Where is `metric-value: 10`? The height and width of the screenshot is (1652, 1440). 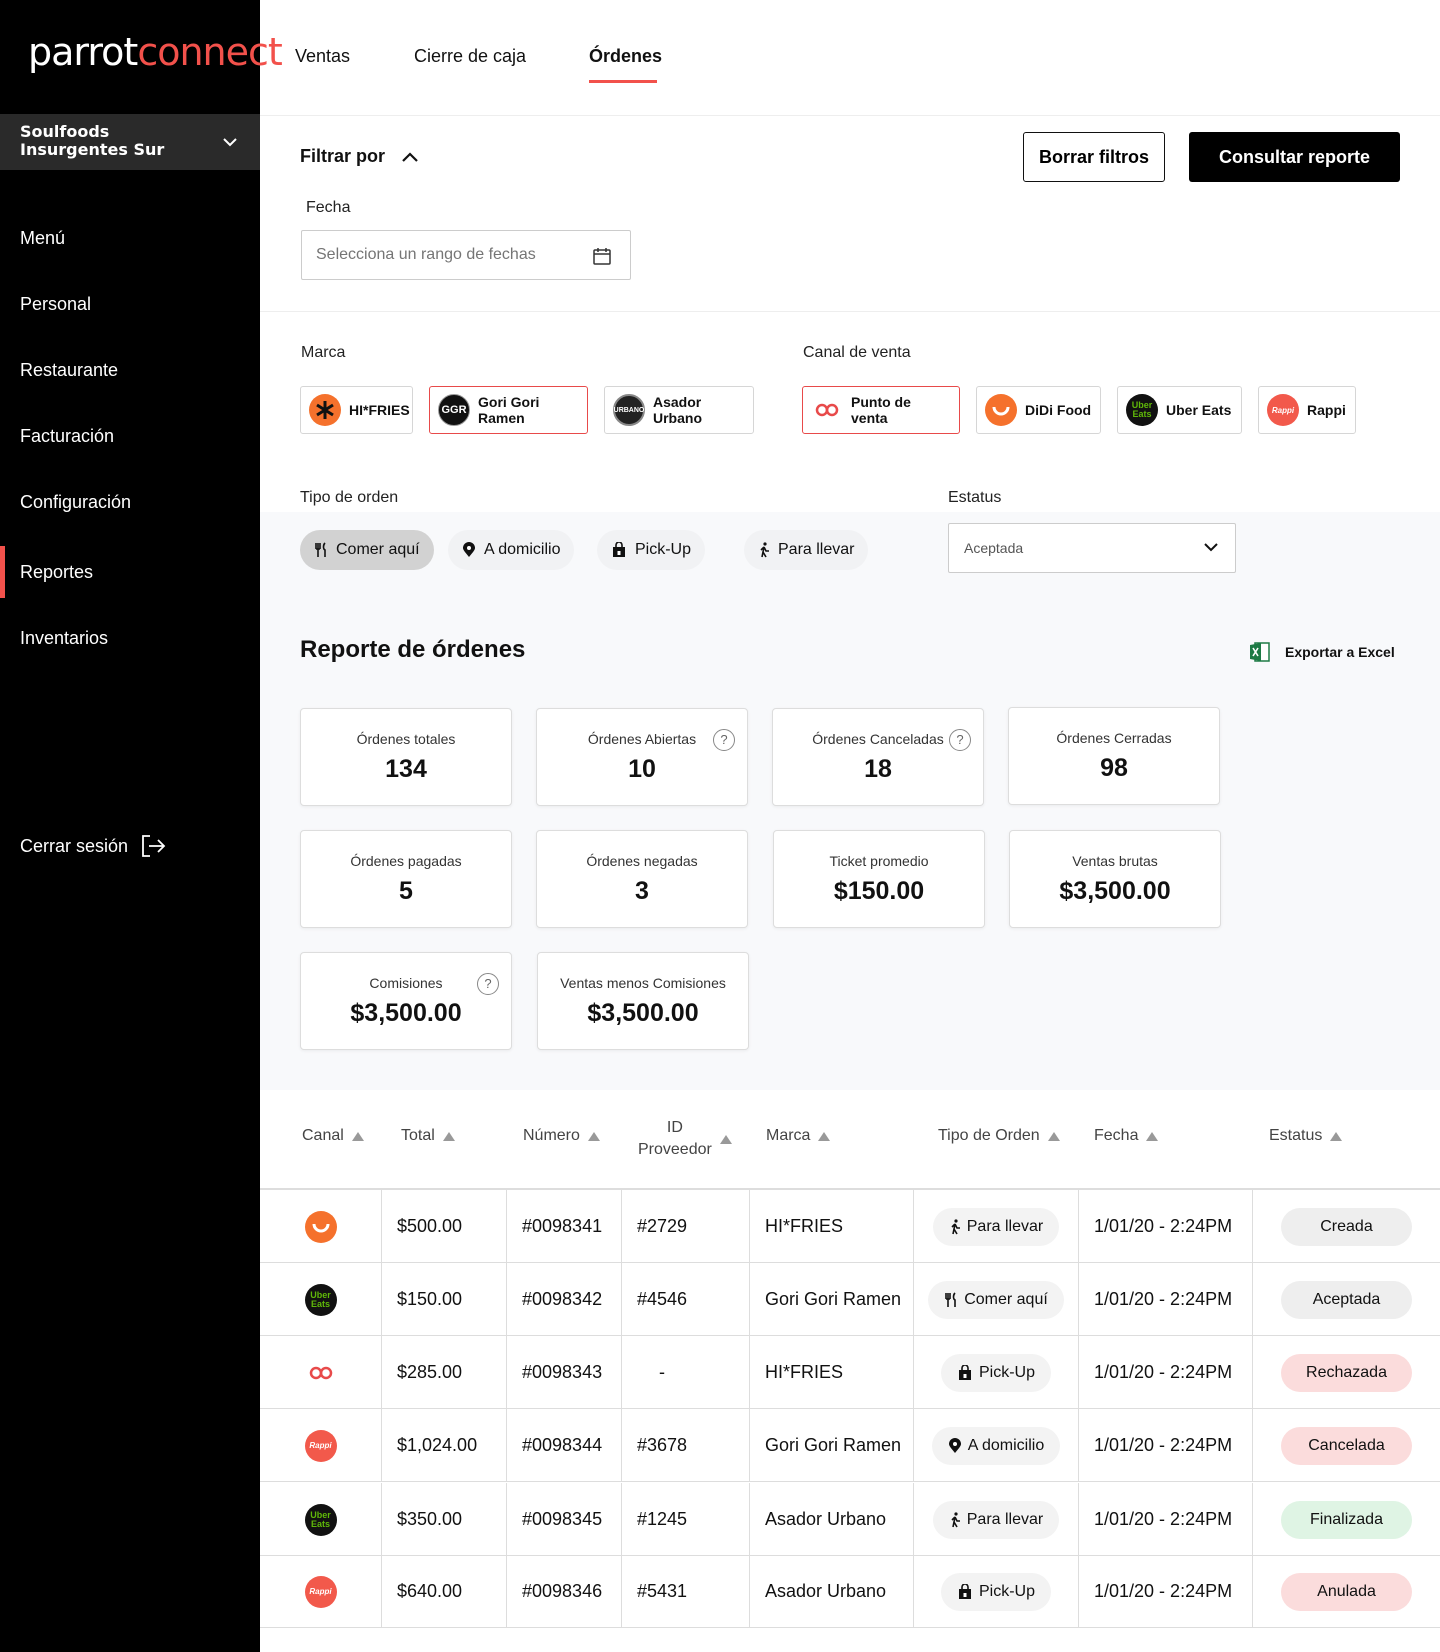 metric-value: 10 is located at coordinates (642, 769).